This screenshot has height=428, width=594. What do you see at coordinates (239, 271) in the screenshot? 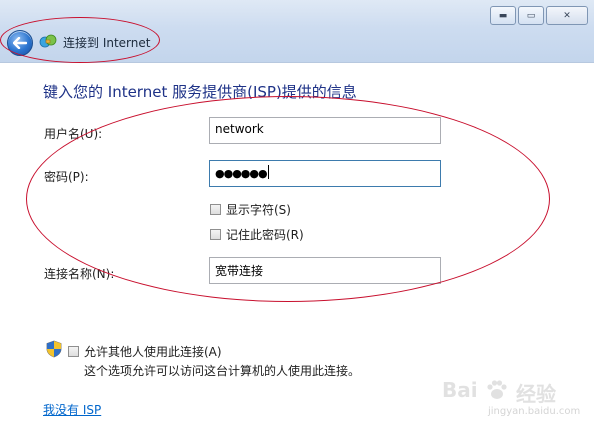
I see `conn-name-value: 宽带连接` at bounding box center [239, 271].